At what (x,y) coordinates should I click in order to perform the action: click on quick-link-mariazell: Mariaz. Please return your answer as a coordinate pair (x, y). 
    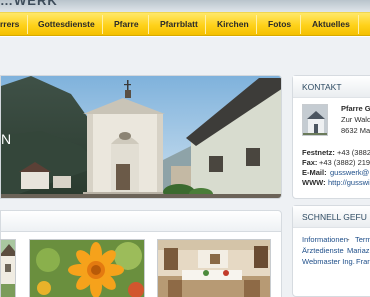
    Looking at the image, I should click on (358, 250).